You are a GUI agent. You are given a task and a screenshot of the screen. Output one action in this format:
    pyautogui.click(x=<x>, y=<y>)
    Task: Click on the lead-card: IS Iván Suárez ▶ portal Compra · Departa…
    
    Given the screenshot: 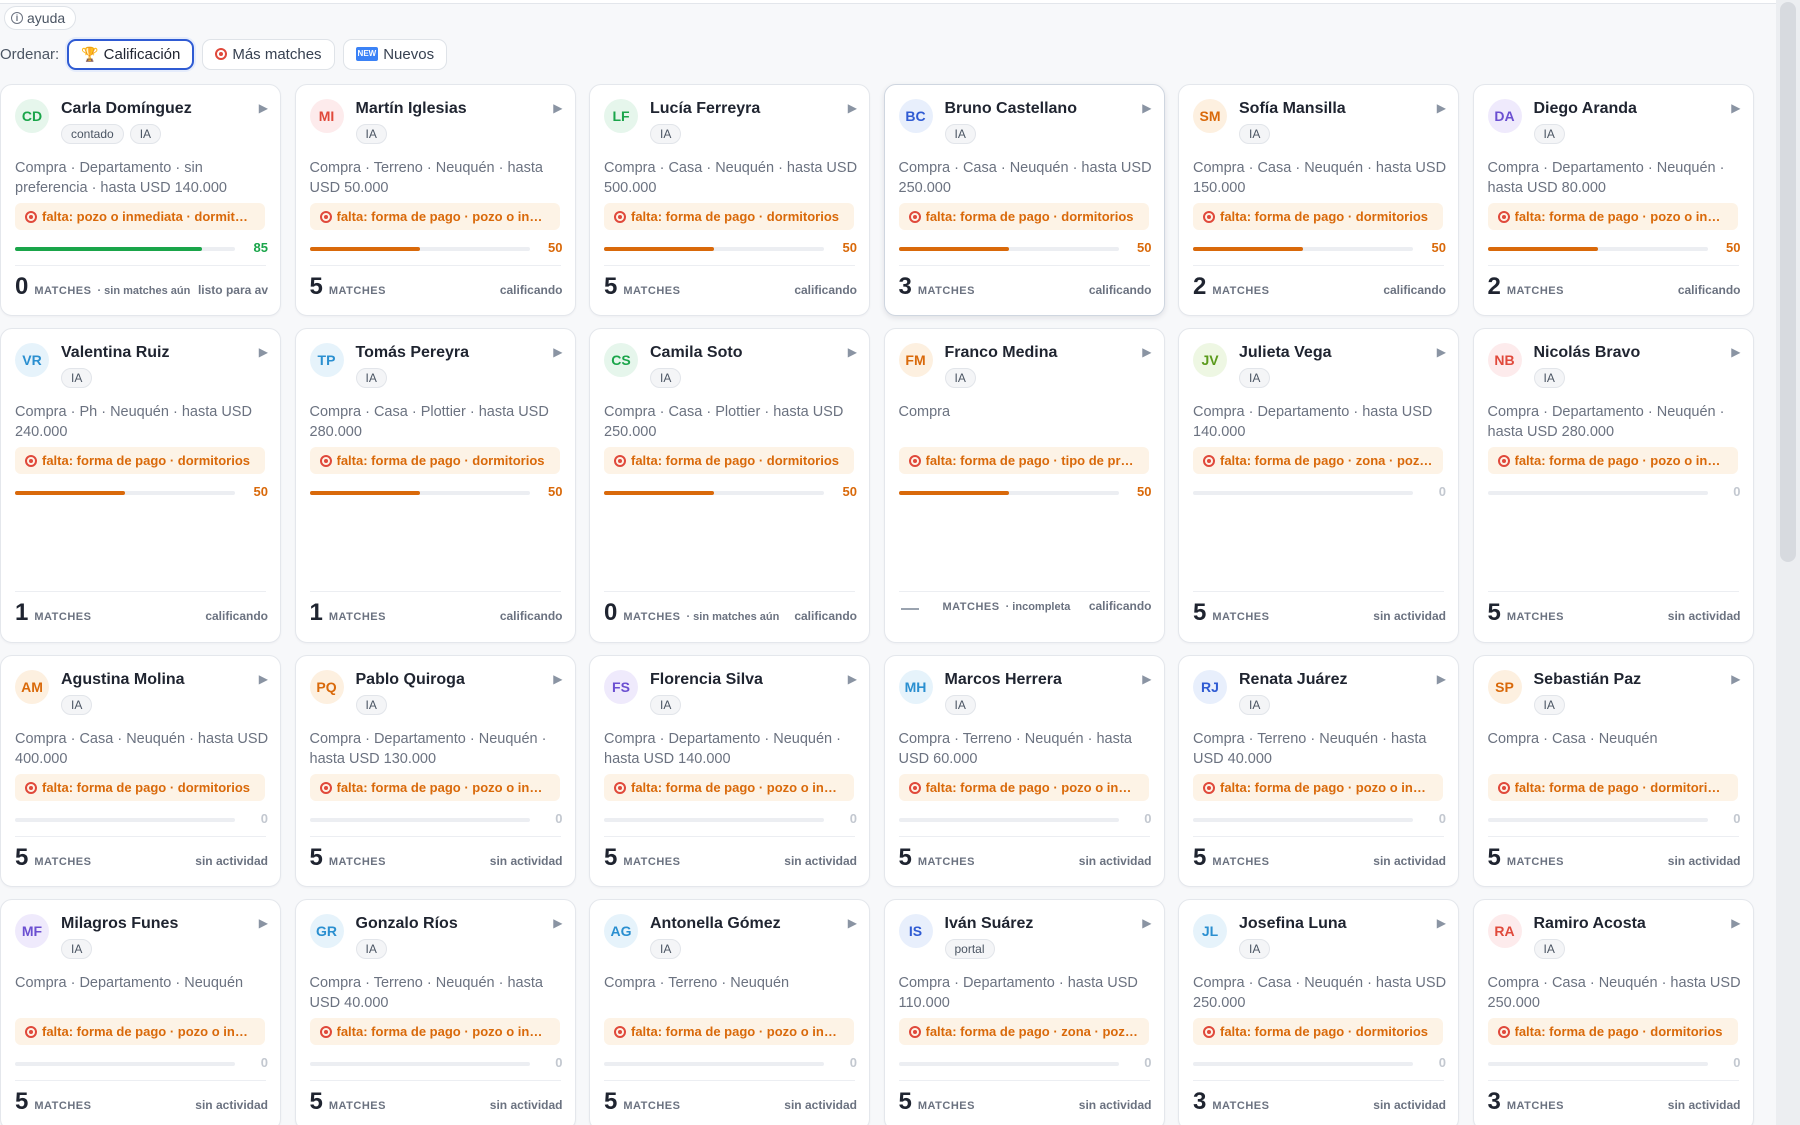 What is the action you would take?
    pyautogui.click(x=1024, y=1012)
    